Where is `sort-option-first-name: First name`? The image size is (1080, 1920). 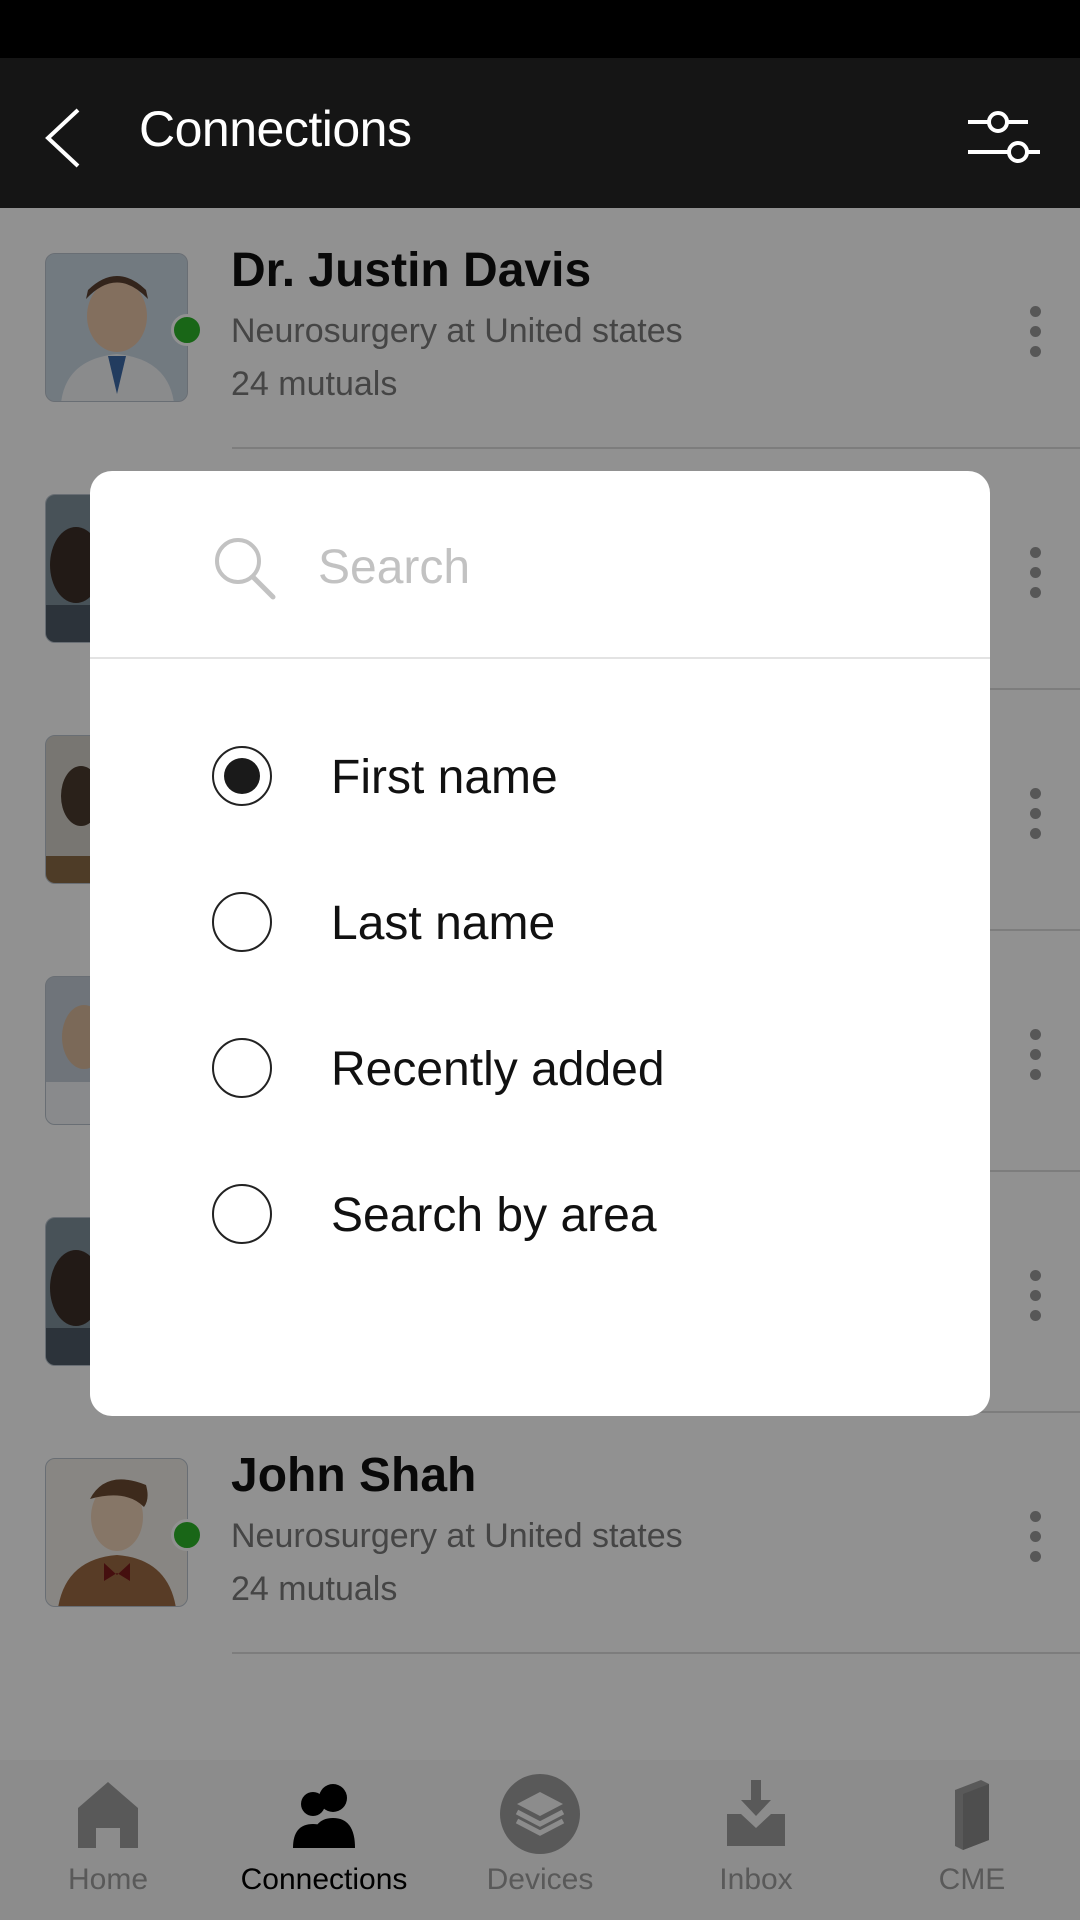 sort-option-first-name: First name is located at coordinates (540, 776).